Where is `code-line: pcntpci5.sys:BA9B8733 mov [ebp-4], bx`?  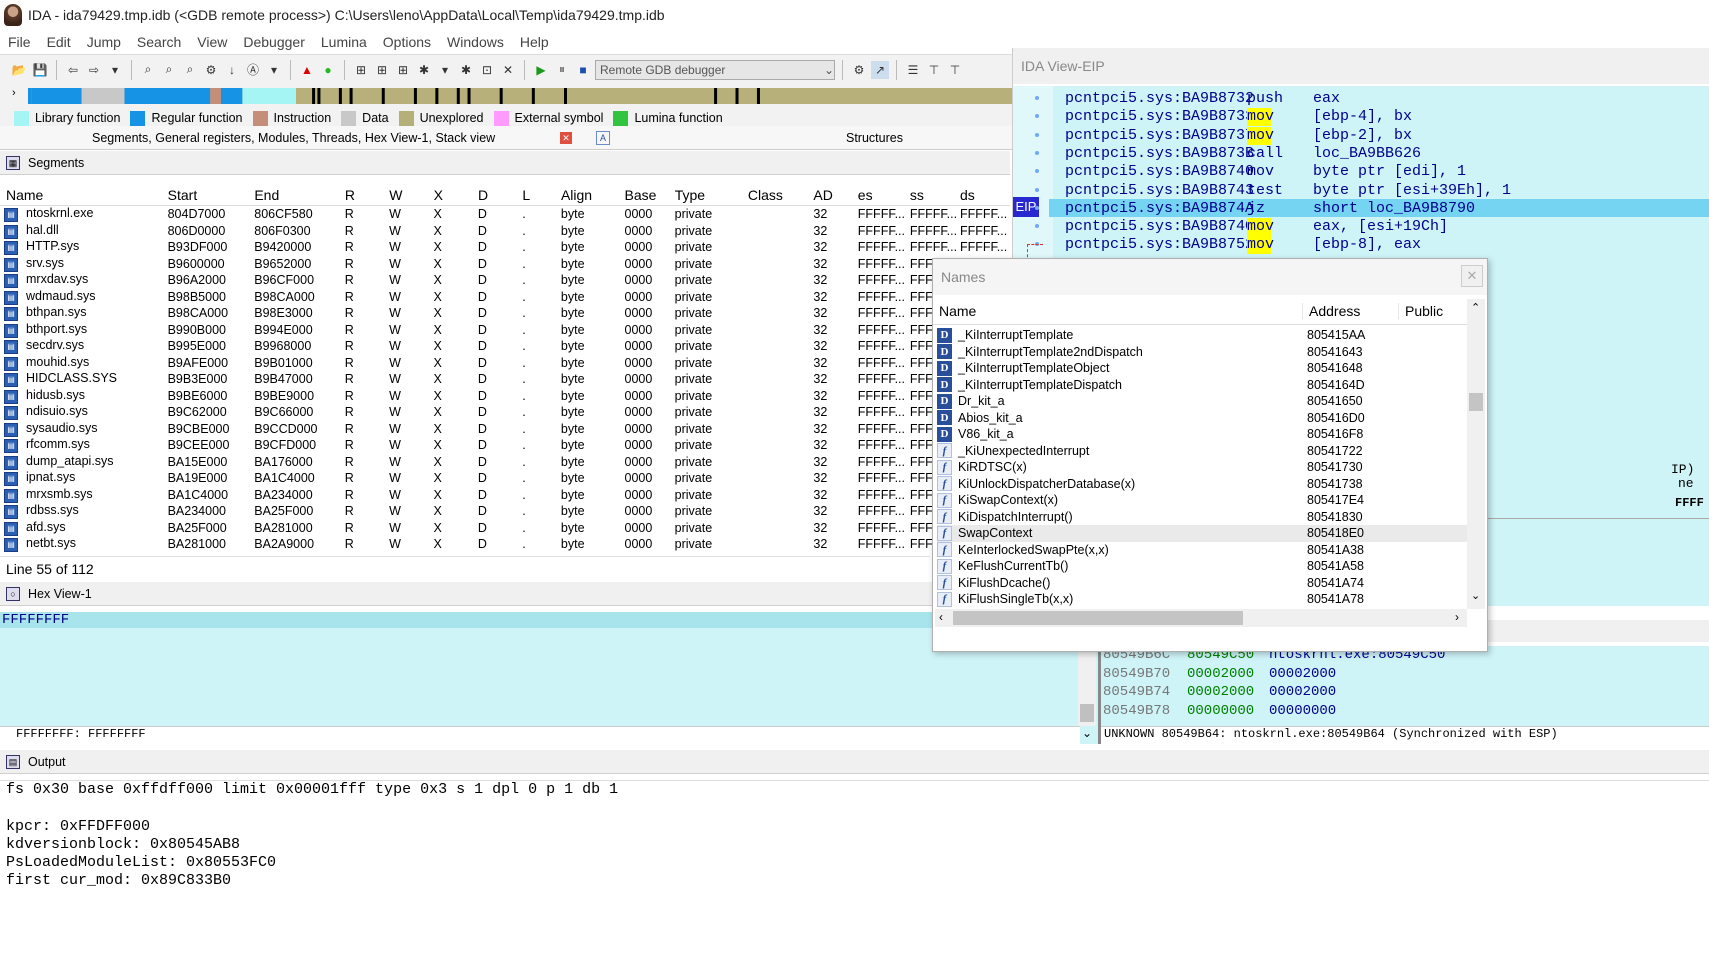
code-line: pcntpci5.sys:BA9B8733 mov [ebp-4], bx is located at coordinates (1238, 117).